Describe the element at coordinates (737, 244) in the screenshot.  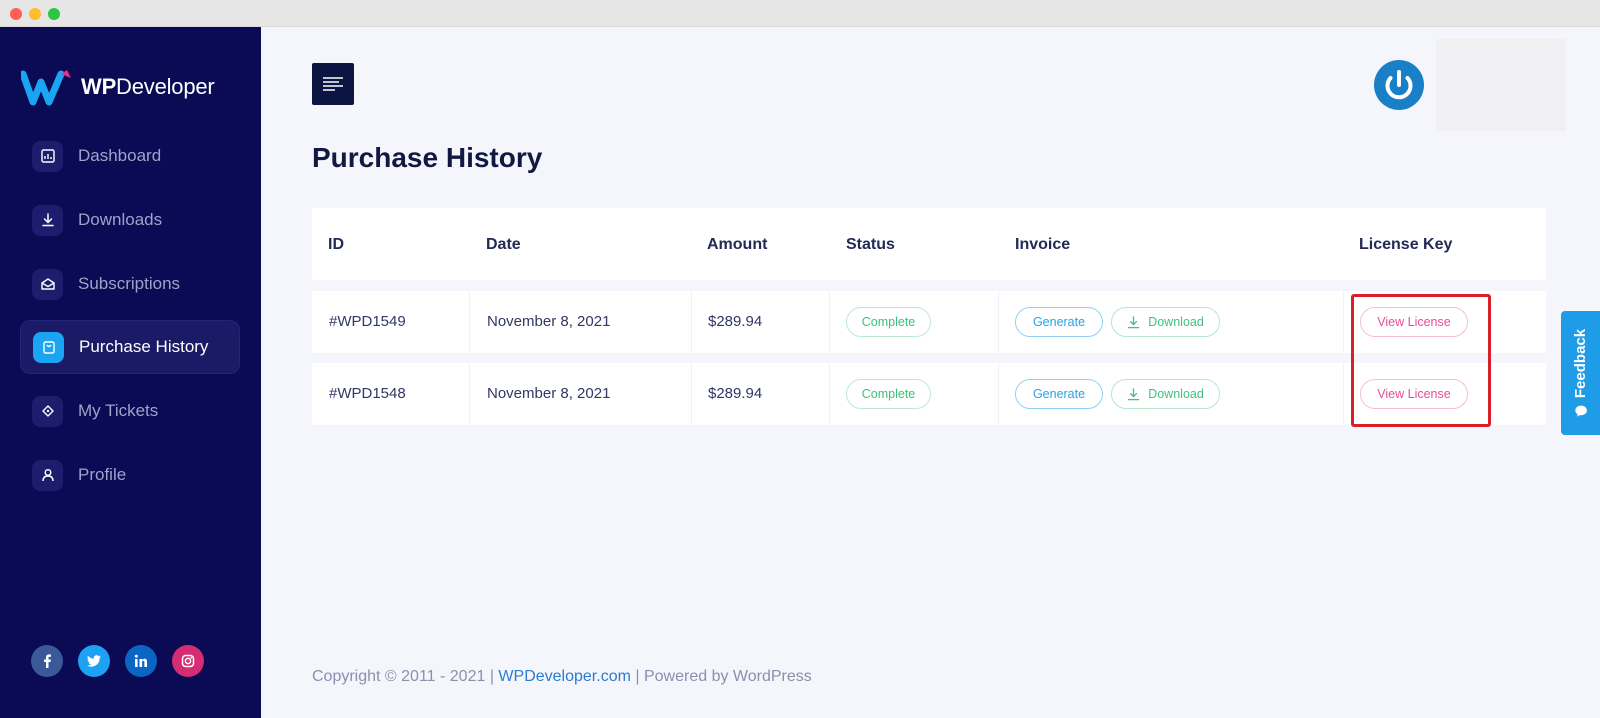
I see `column-header-amount: Amount` at that location.